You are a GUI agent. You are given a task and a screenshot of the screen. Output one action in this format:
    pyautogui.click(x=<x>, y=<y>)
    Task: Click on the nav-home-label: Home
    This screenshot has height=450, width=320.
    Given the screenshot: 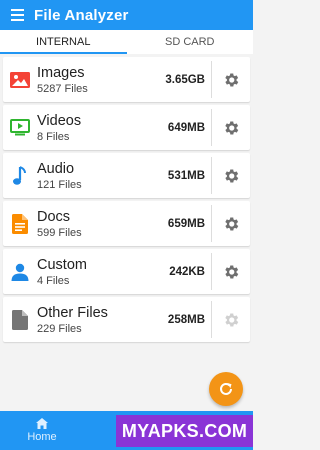 What is the action you would take?
    pyautogui.click(x=42, y=437)
    